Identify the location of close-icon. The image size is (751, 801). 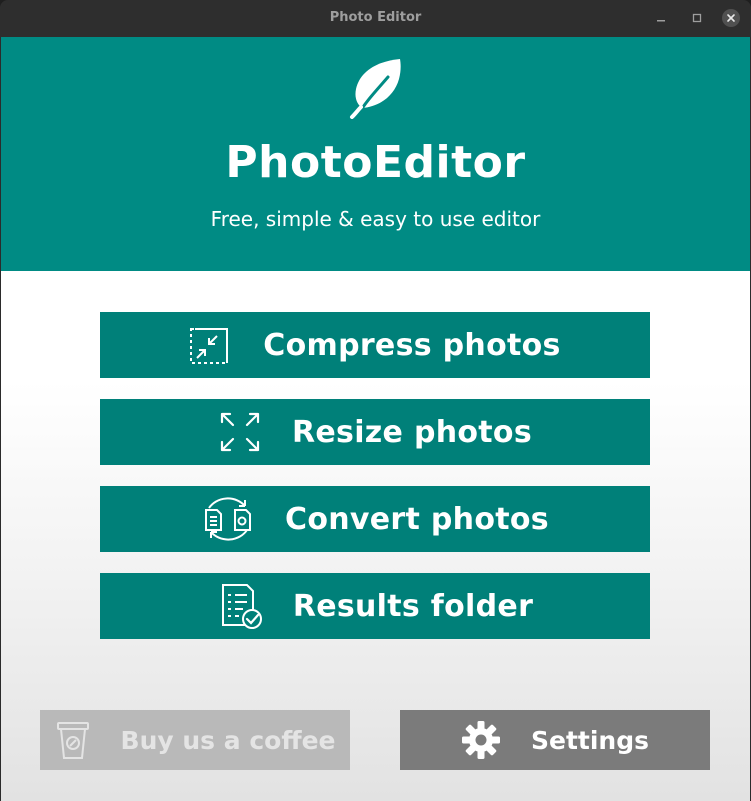
(731, 18).